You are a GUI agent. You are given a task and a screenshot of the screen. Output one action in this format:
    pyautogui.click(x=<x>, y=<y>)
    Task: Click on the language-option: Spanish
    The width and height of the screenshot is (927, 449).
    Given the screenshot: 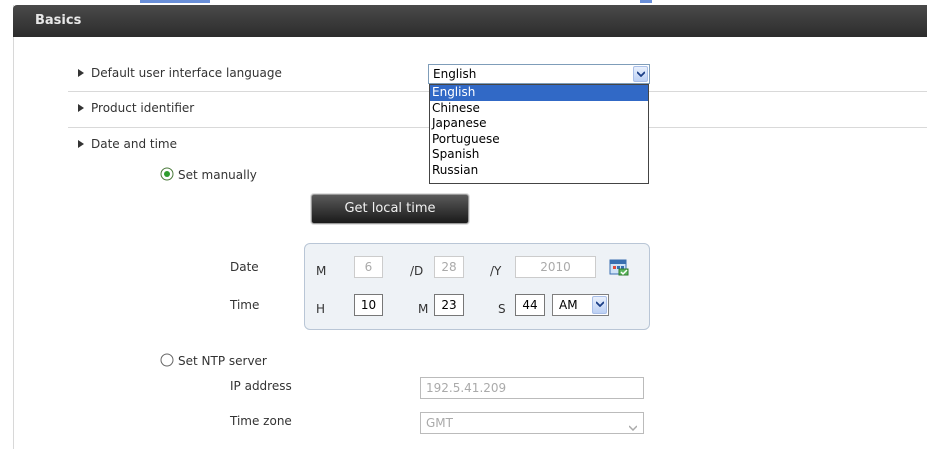 What is the action you would take?
    pyautogui.click(x=539, y=155)
    